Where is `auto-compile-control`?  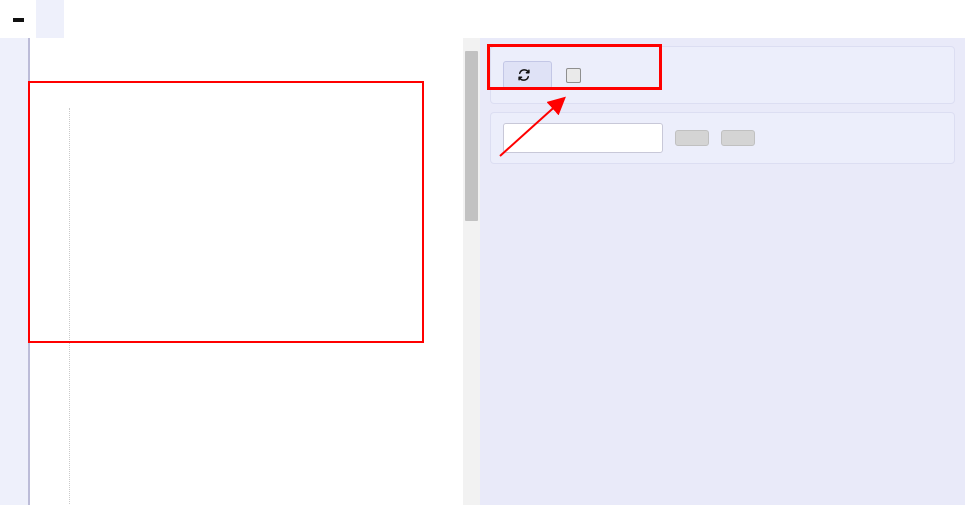 auto-compile-control is located at coordinates (577, 75).